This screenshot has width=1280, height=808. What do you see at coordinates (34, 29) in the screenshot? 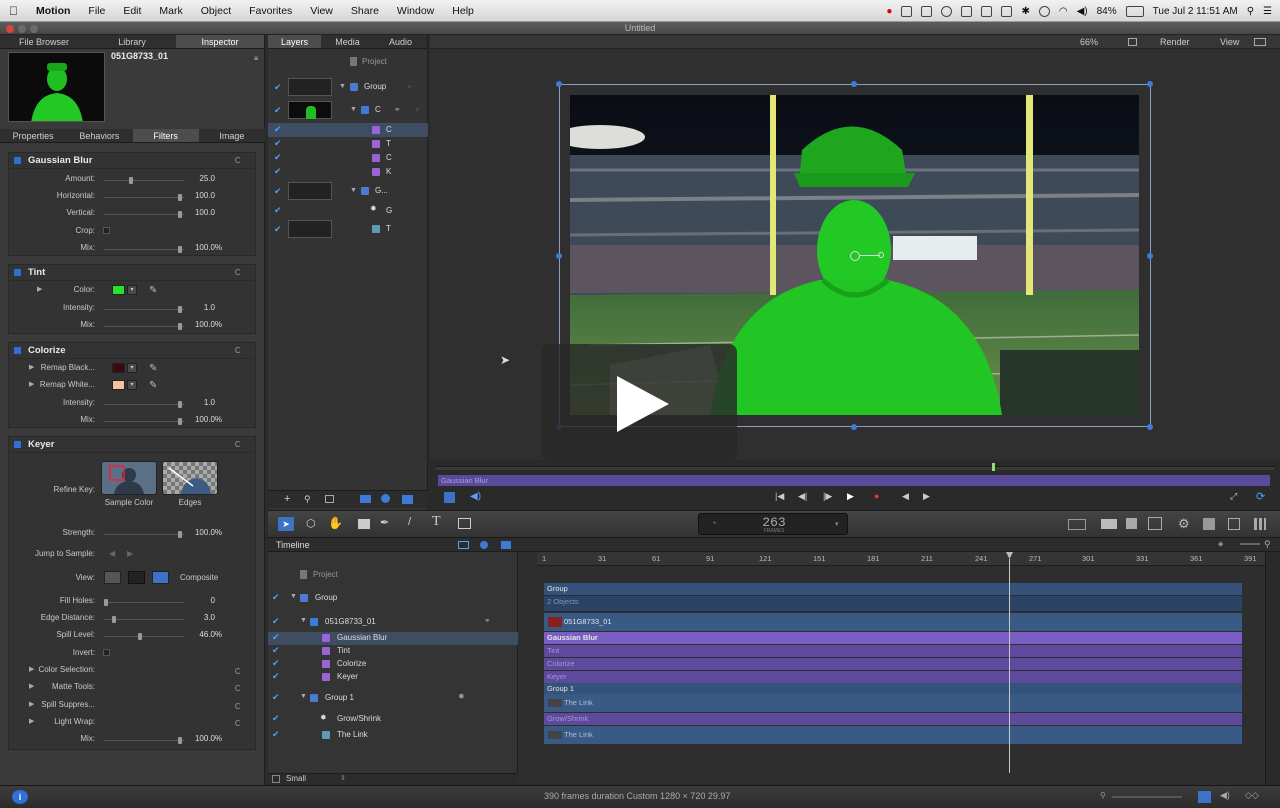
I see `zoom-window-button` at bounding box center [34, 29].